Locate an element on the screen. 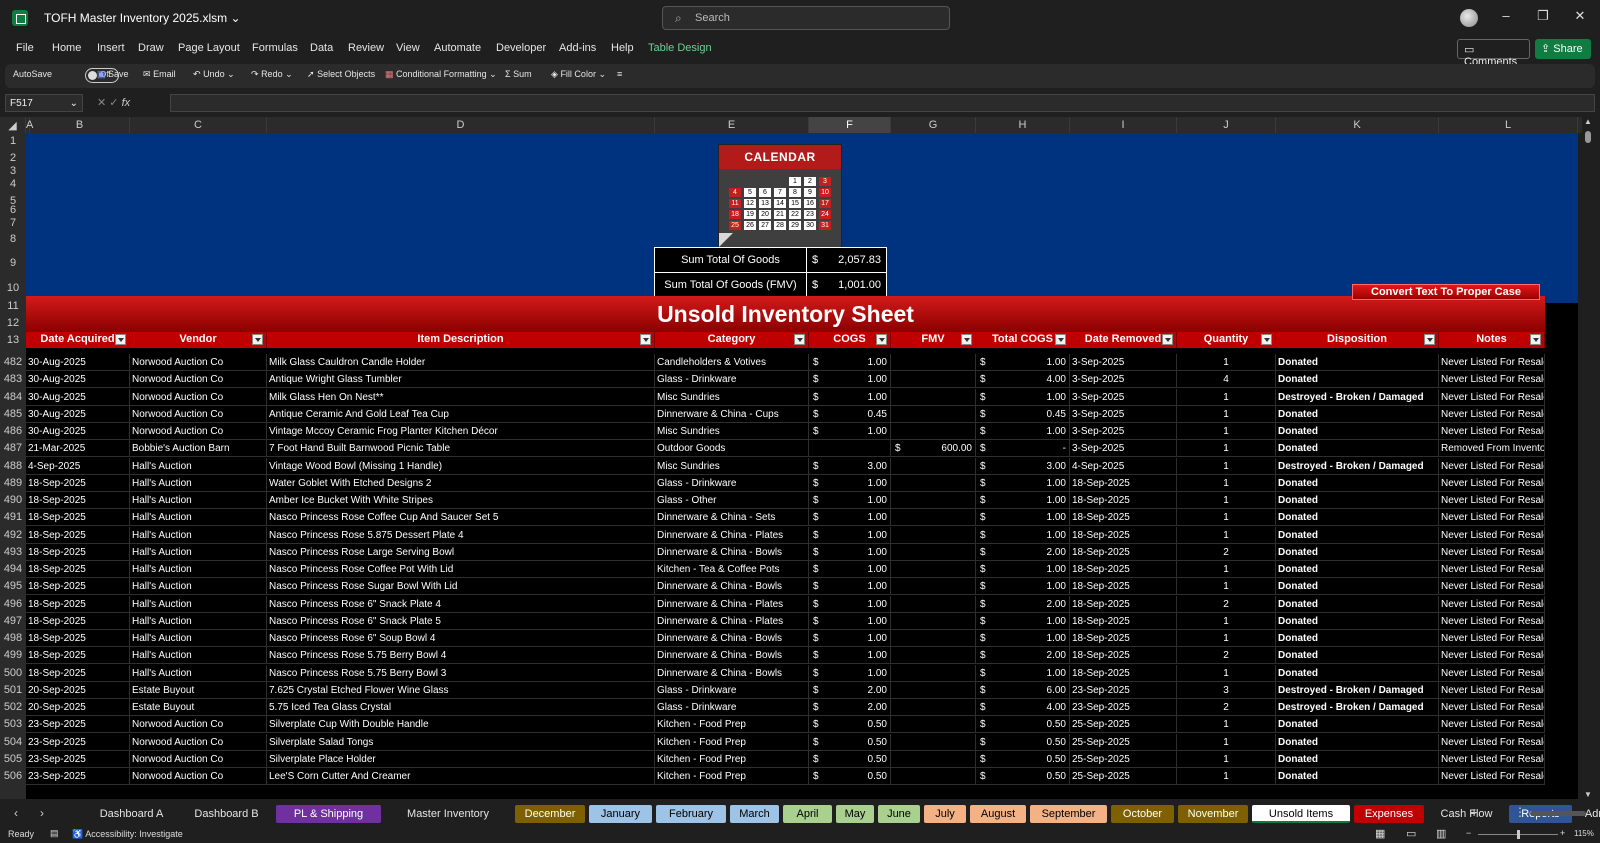 The height and width of the screenshot is (843, 1600). cell-date: 20-Sep-2025 is located at coordinates (78, 690).